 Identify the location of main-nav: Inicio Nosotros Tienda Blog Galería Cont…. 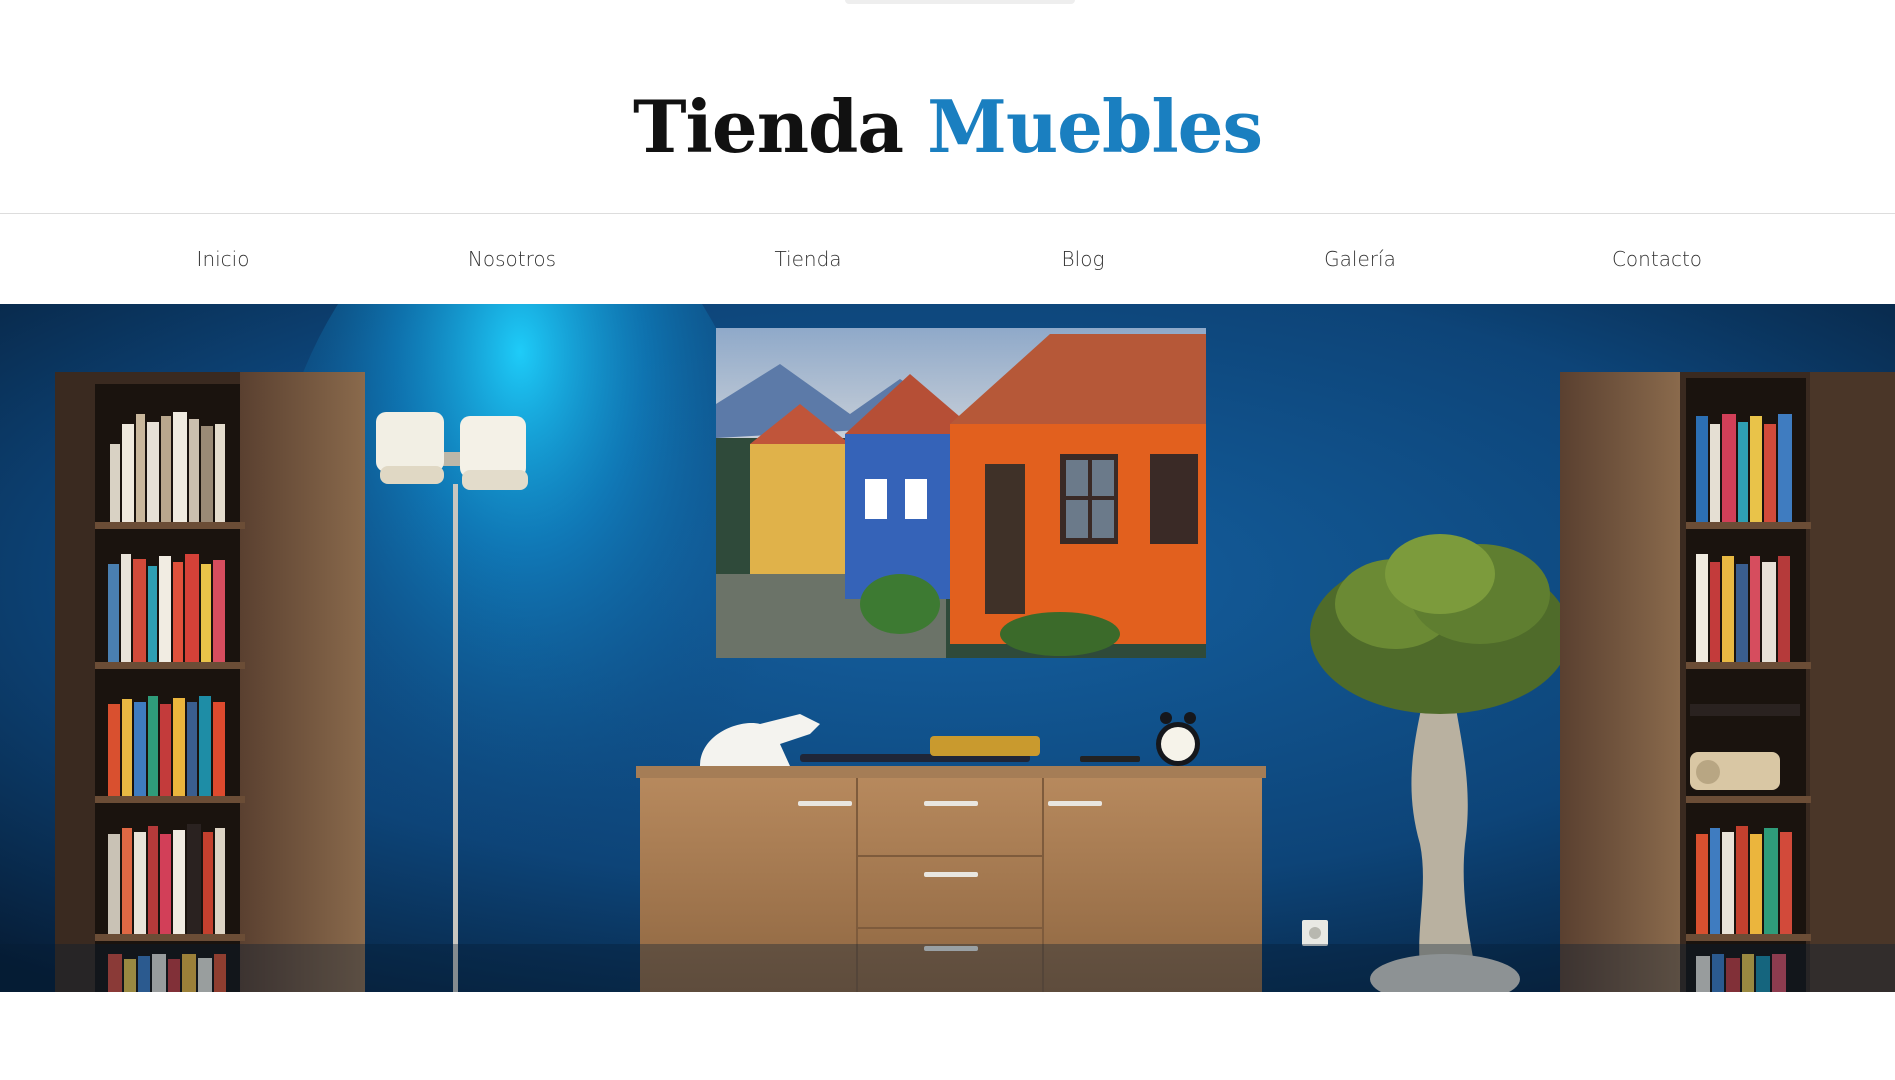
(947, 258).